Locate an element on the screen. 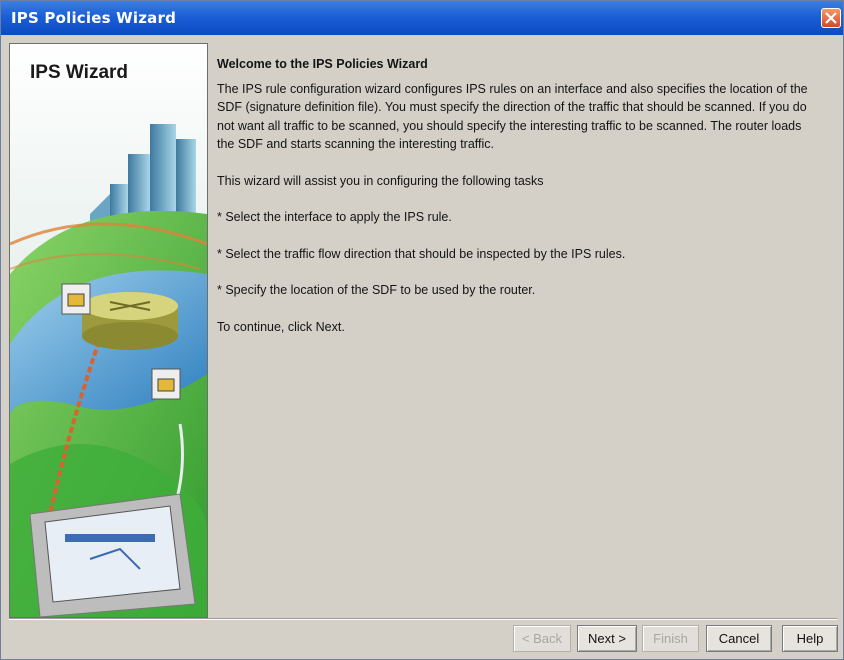 The image size is (844, 660). window-title: IPS Policies Wizard is located at coordinates (94, 18).